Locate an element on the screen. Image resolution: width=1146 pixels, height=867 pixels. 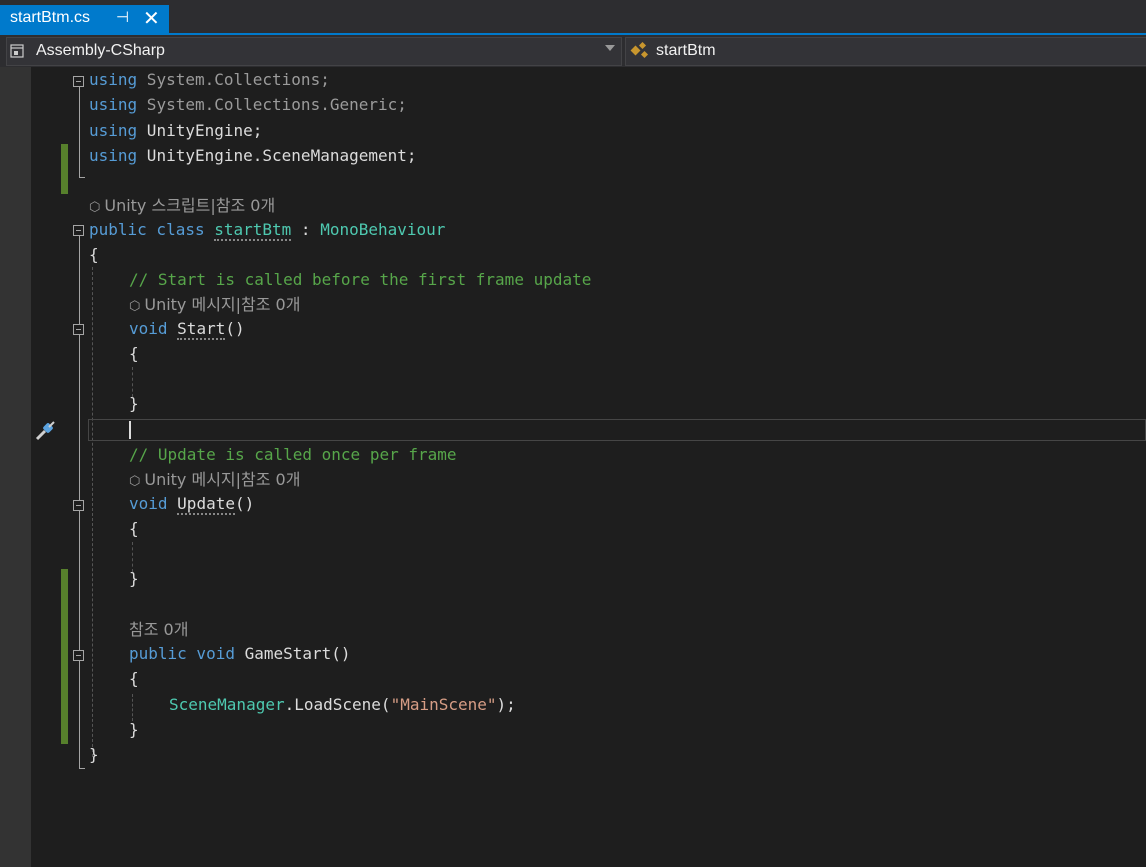
comment-update: // Update is called once per frame is located at coordinates (293, 454).